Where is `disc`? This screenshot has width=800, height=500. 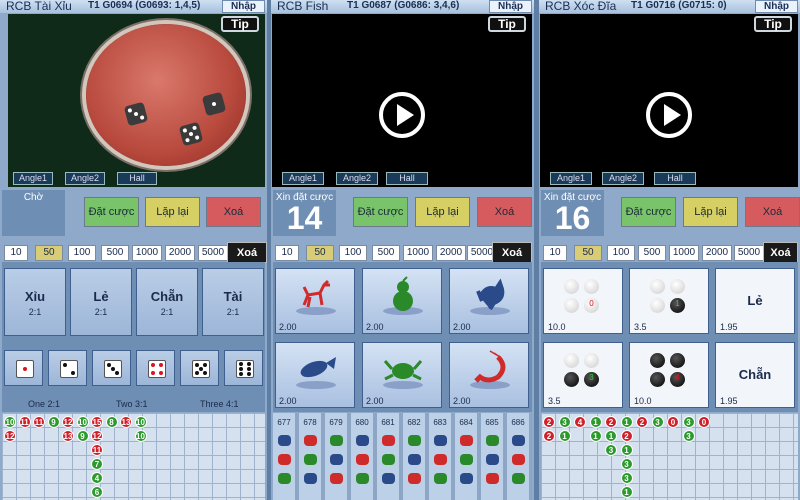
disc is located at coordinates (571, 360).